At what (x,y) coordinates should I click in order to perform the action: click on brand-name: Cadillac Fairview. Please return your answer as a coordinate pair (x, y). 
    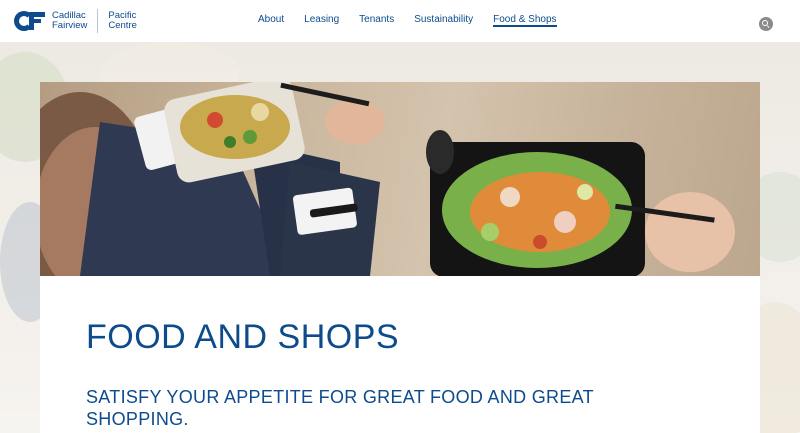
    Looking at the image, I should click on (69, 21).